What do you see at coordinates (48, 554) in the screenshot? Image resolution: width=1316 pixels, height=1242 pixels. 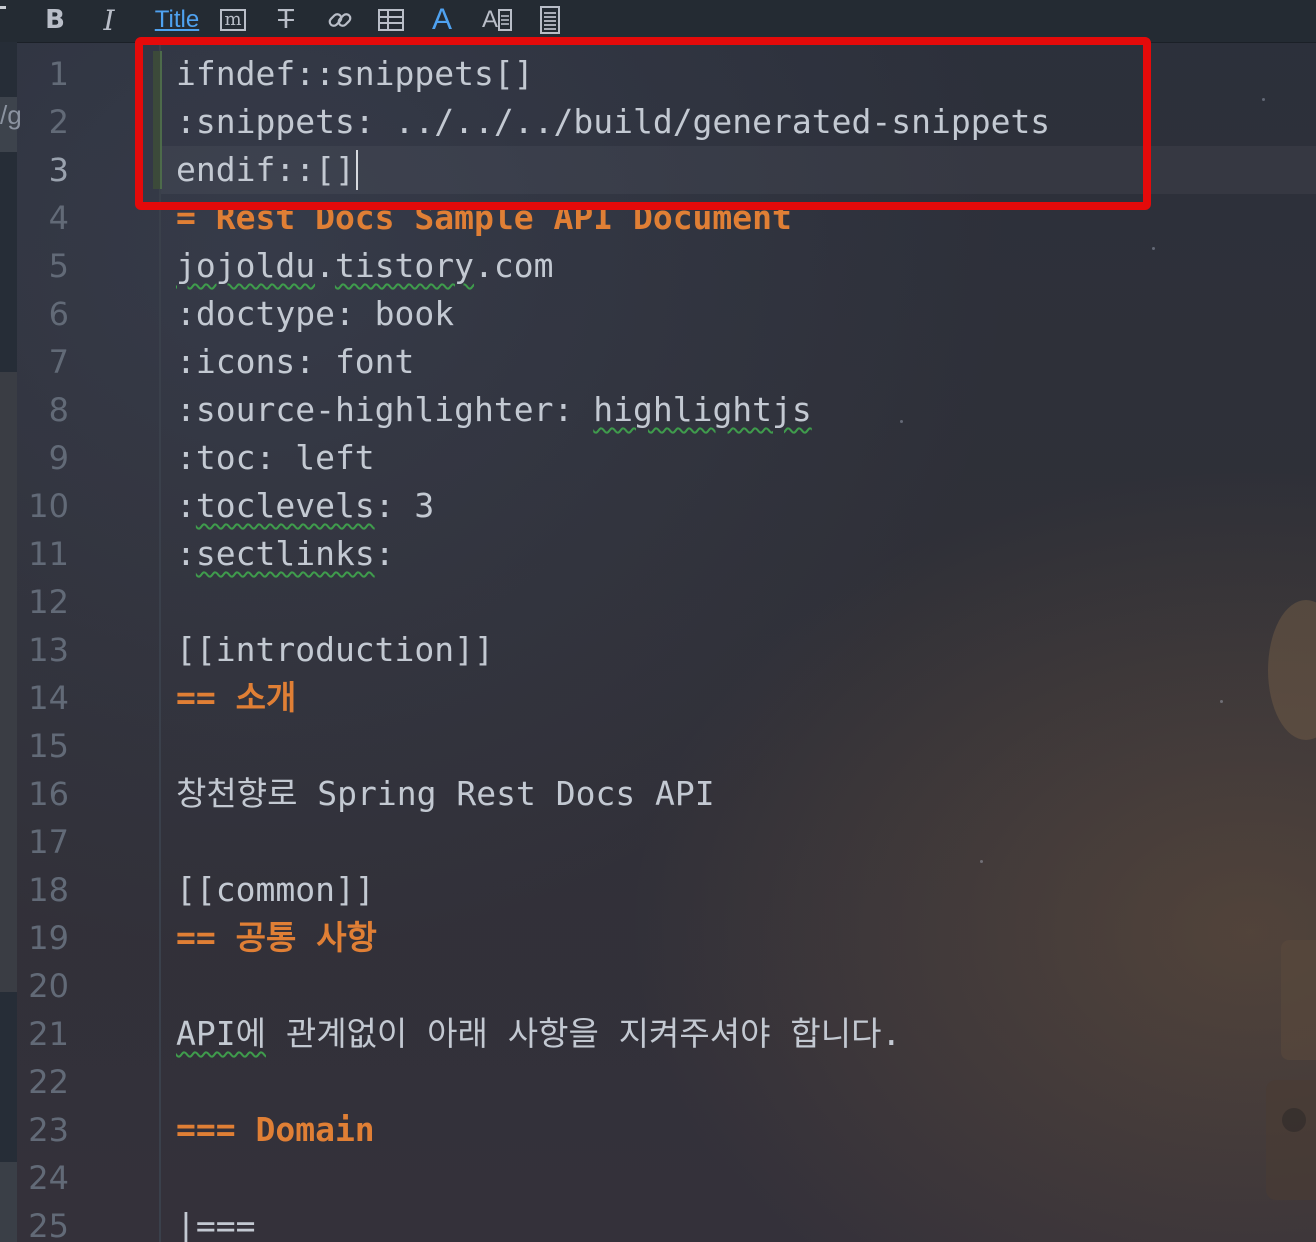 I see `line-number: 11` at bounding box center [48, 554].